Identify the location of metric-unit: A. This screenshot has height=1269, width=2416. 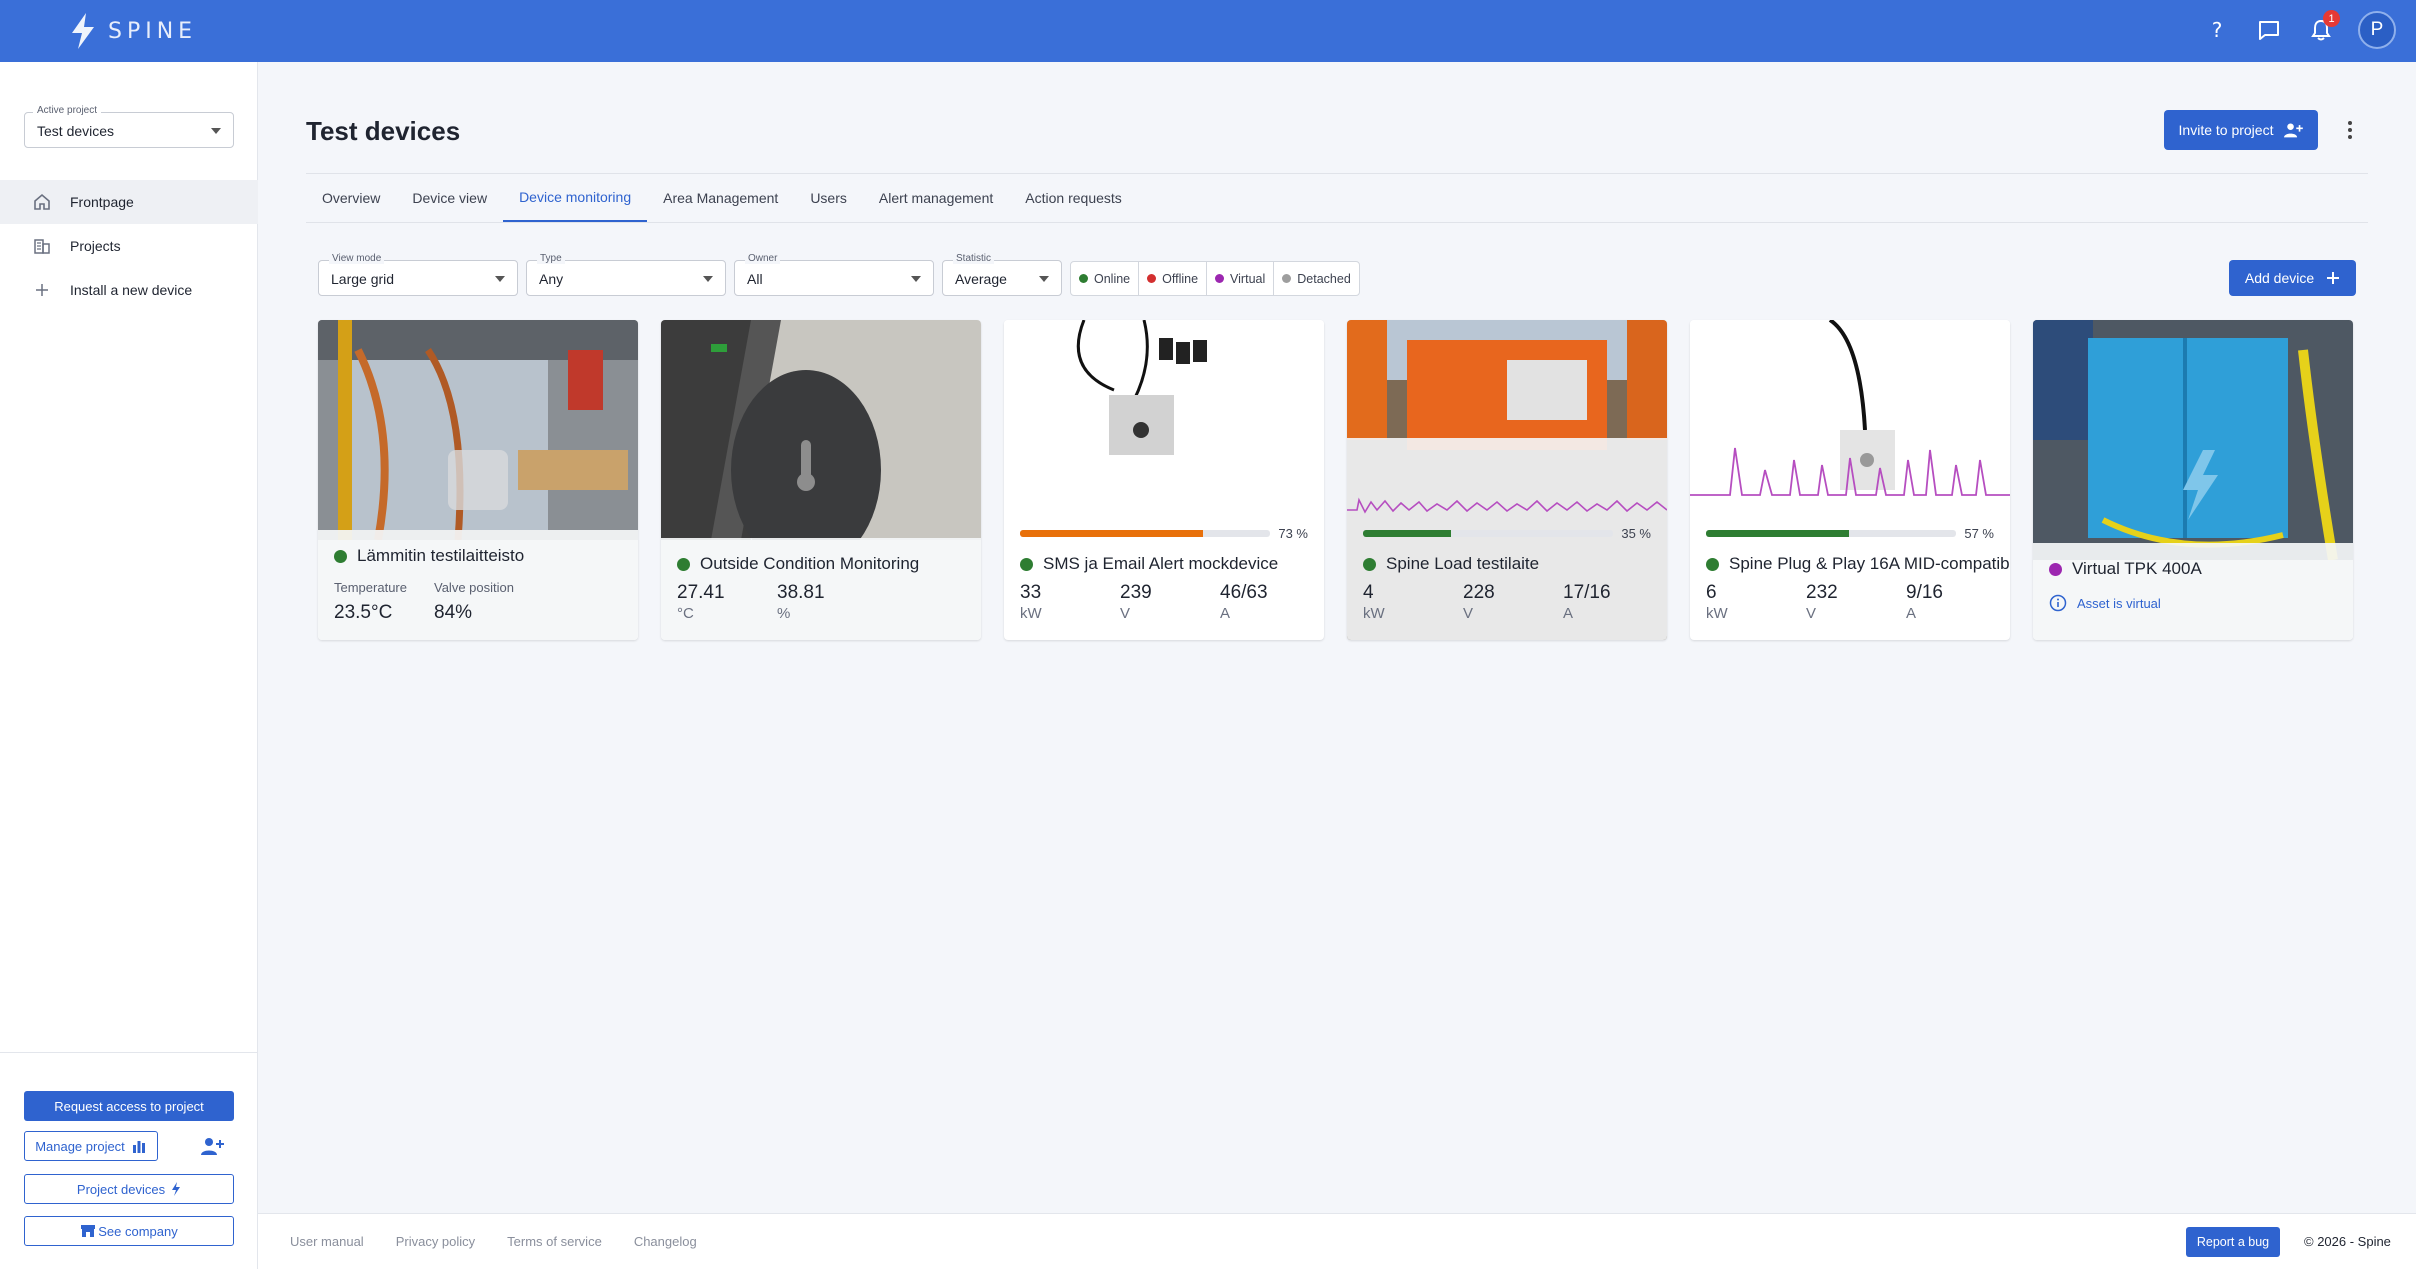
(1911, 613).